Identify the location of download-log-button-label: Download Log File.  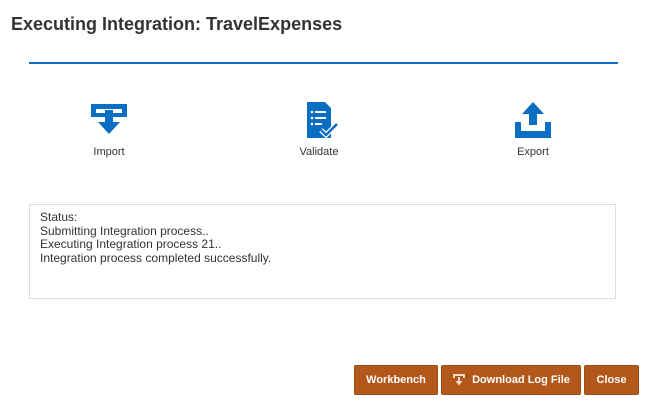
(521, 380).